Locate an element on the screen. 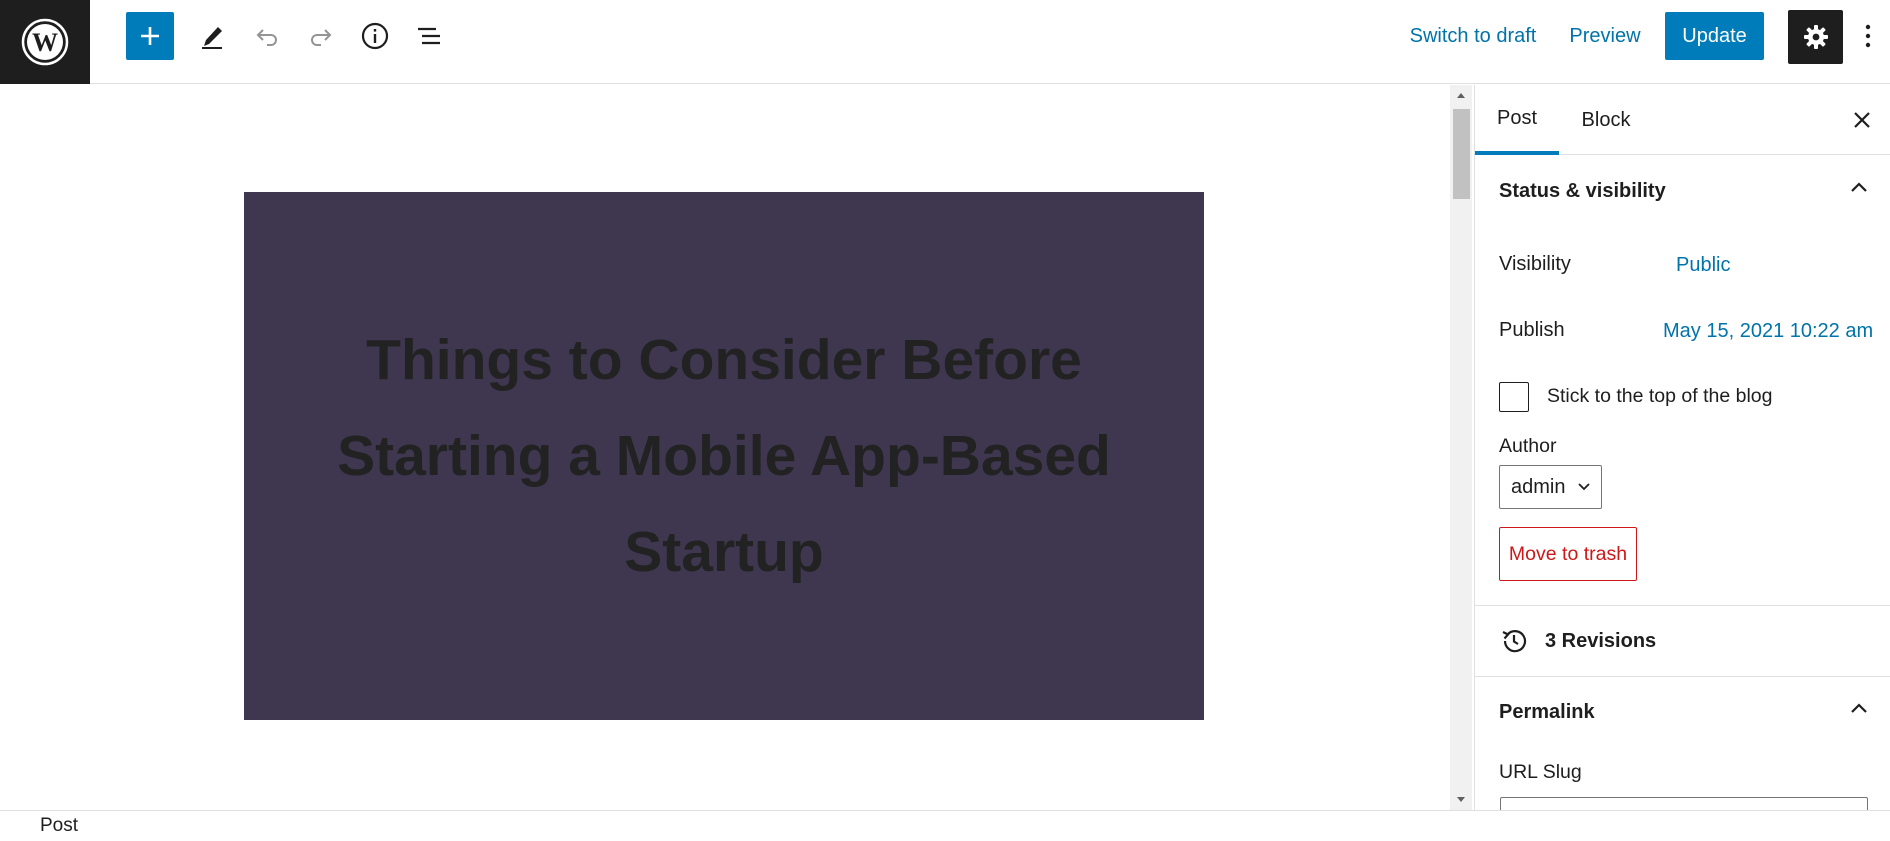 This screenshot has width=1890, height=841. redo-button is located at coordinates (321, 36).